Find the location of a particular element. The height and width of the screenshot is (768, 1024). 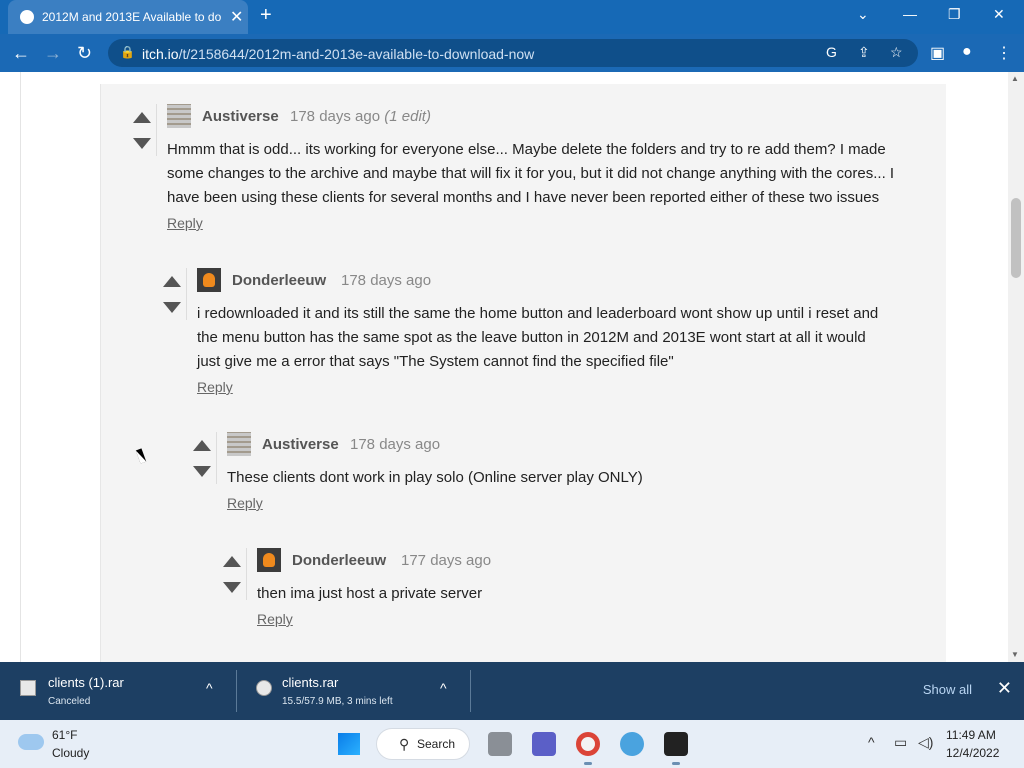

comment-time: 178 days ago (1 edit) is located at coordinates (360, 116).